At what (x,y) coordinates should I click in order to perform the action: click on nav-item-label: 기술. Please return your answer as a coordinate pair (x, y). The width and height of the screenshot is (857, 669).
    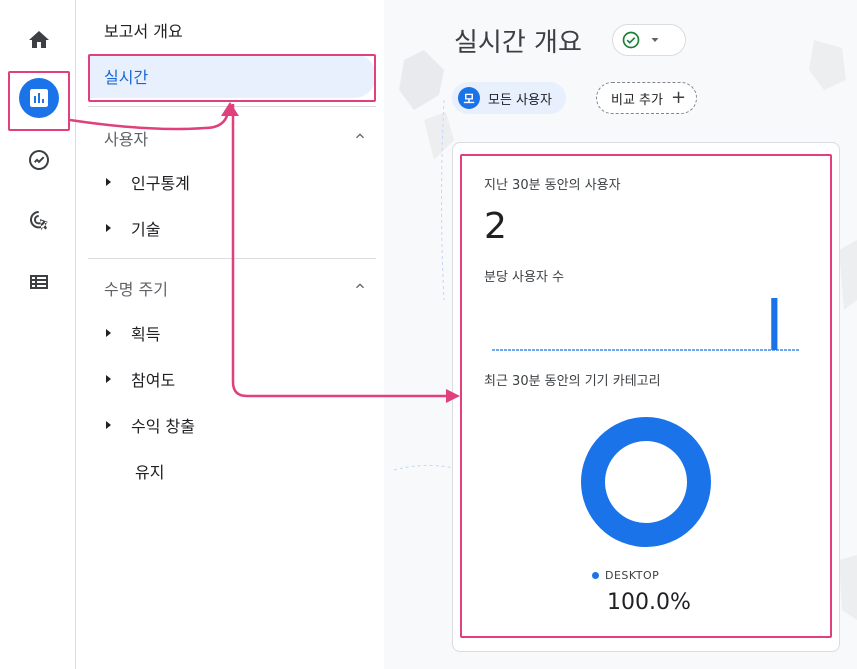
    Looking at the image, I should click on (146, 229).